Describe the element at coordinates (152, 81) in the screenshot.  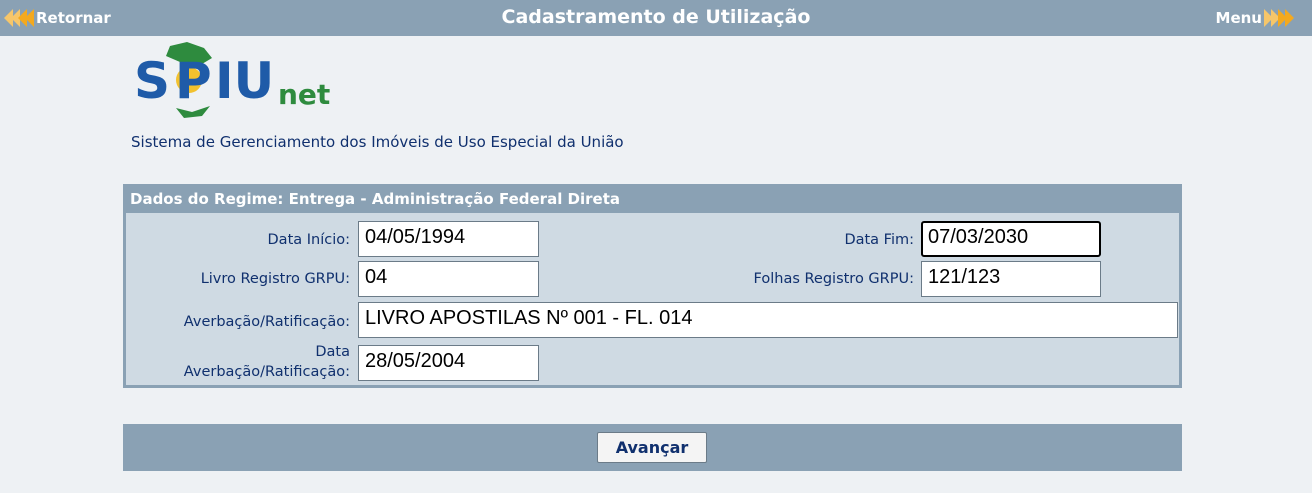
I see `svg-text: S` at that location.